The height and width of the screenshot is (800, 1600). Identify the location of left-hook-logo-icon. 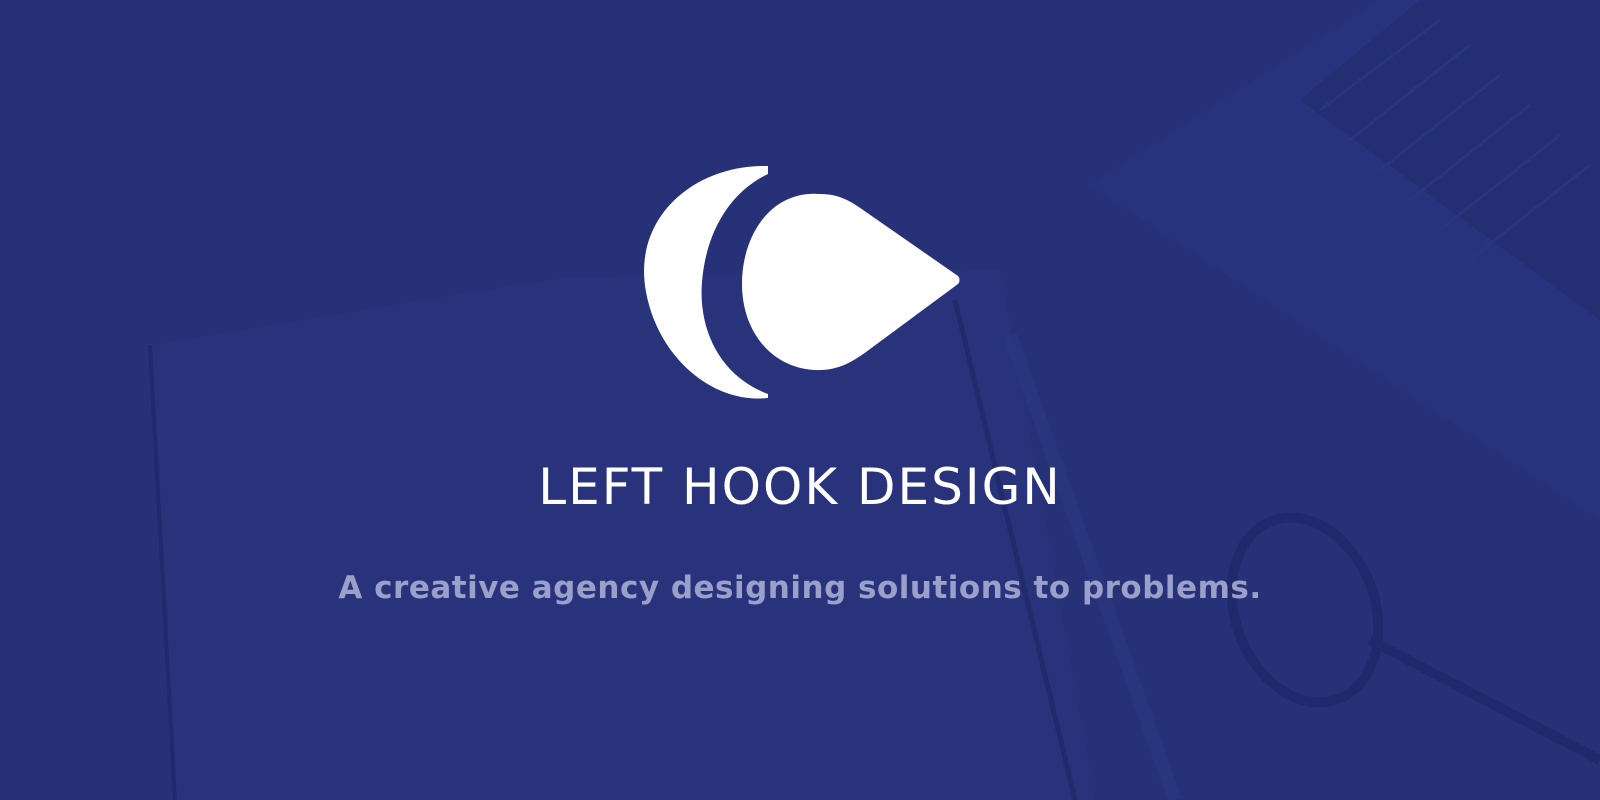
(802, 282).